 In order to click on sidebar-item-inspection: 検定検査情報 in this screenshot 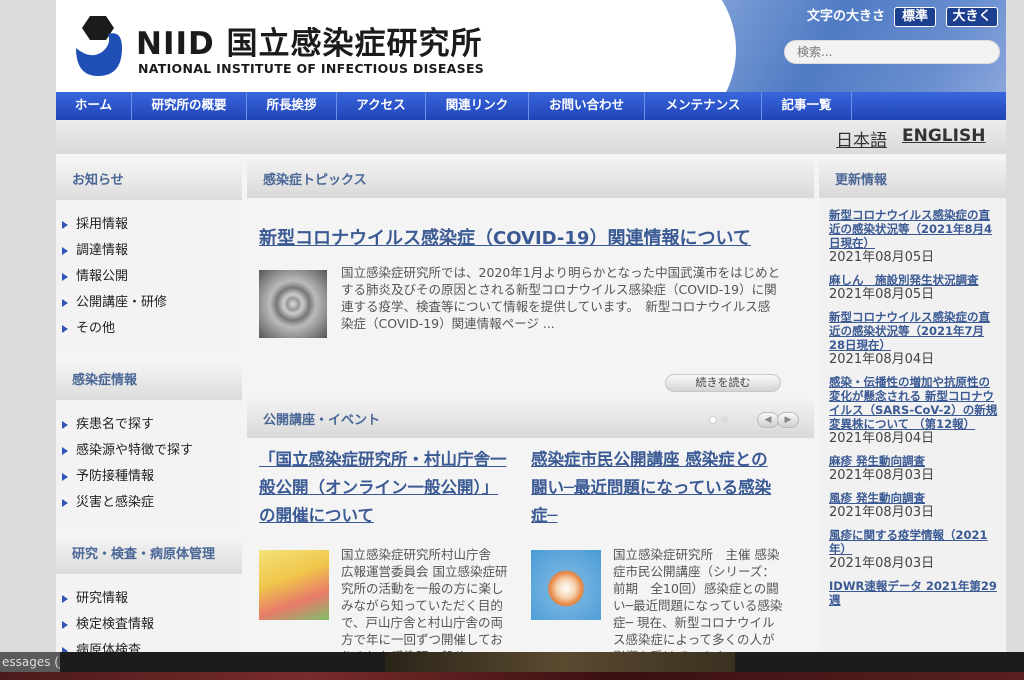, I will do `click(152, 625)`.